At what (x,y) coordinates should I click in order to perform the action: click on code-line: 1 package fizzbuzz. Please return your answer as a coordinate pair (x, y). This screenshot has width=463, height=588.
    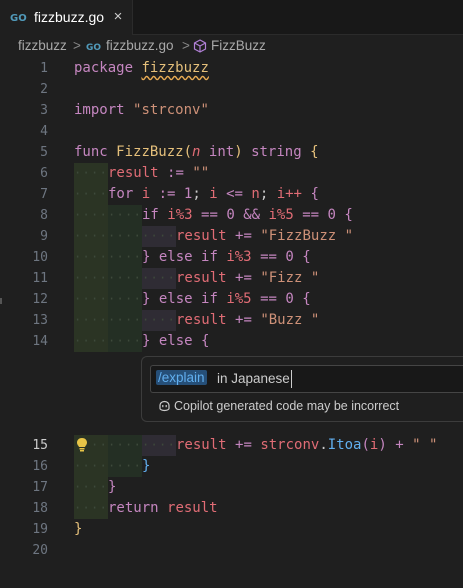
    Looking at the image, I should click on (231, 68).